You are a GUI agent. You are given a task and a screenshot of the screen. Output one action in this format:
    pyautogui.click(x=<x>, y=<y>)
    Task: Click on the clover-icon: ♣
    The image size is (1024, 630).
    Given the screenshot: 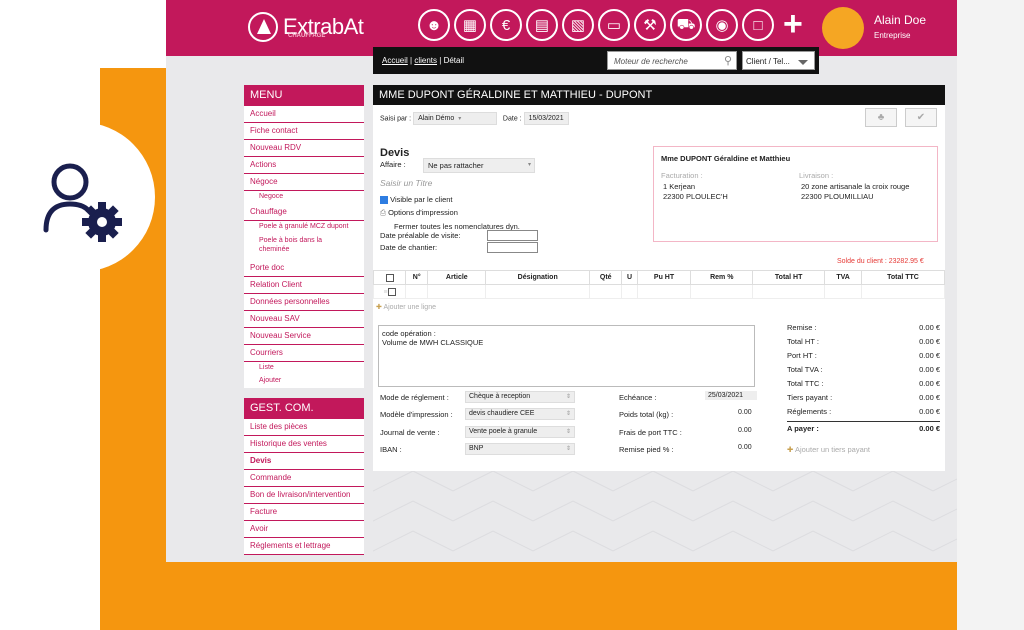 What is the action you would take?
    pyautogui.click(x=881, y=117)
    